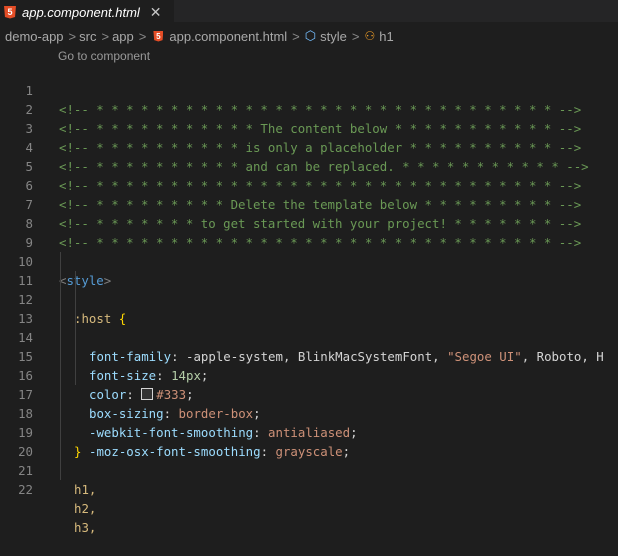 This screenshot has height=556, width=618. I want to click on code-line: 21 h2,, so click(309, 479).